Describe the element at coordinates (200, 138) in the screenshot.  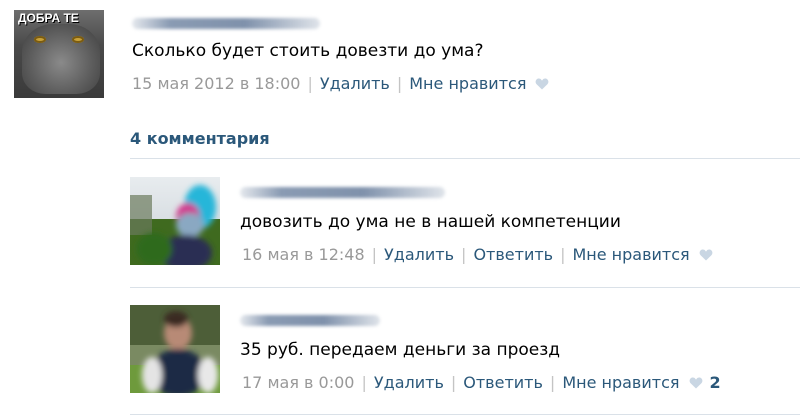
I see `comments-count-link: 4 комментария` at that location.